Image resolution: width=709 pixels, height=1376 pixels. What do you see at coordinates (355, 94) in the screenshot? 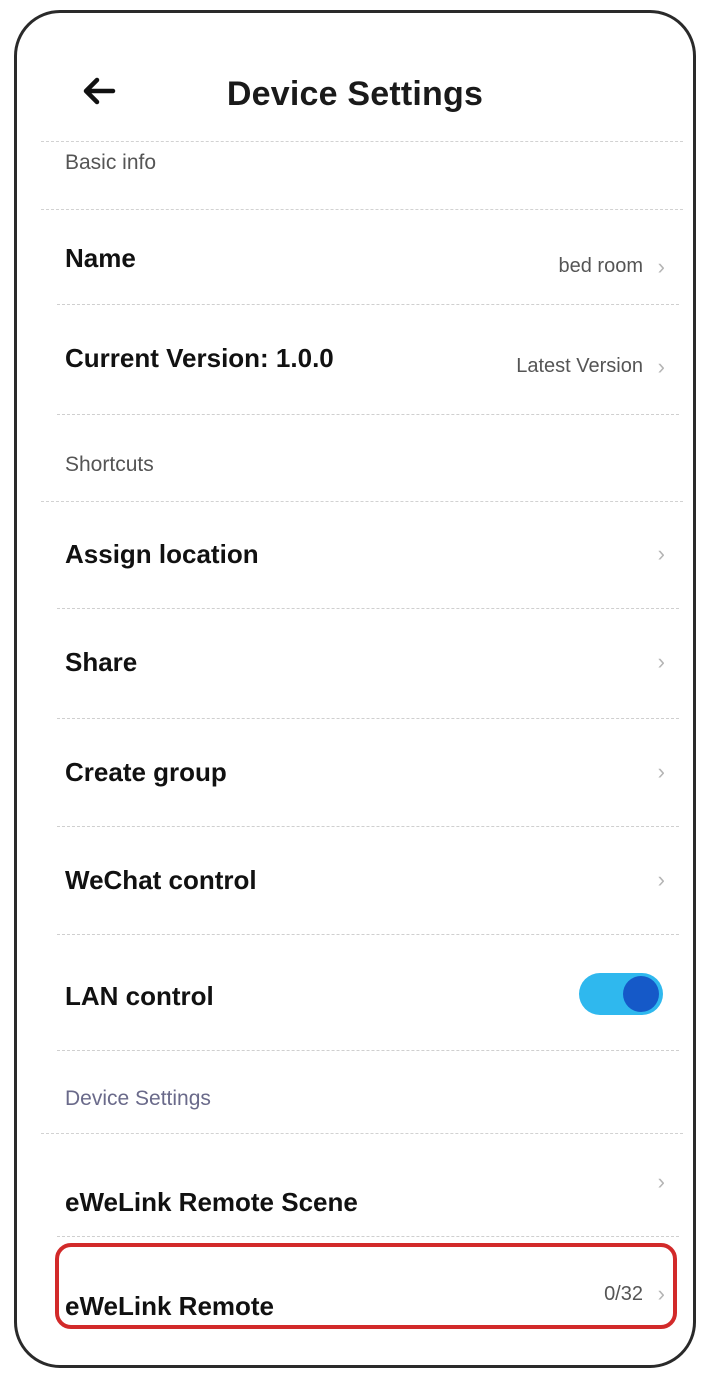
I see `page-title: Device Settings` at bounding box center [355, 94].